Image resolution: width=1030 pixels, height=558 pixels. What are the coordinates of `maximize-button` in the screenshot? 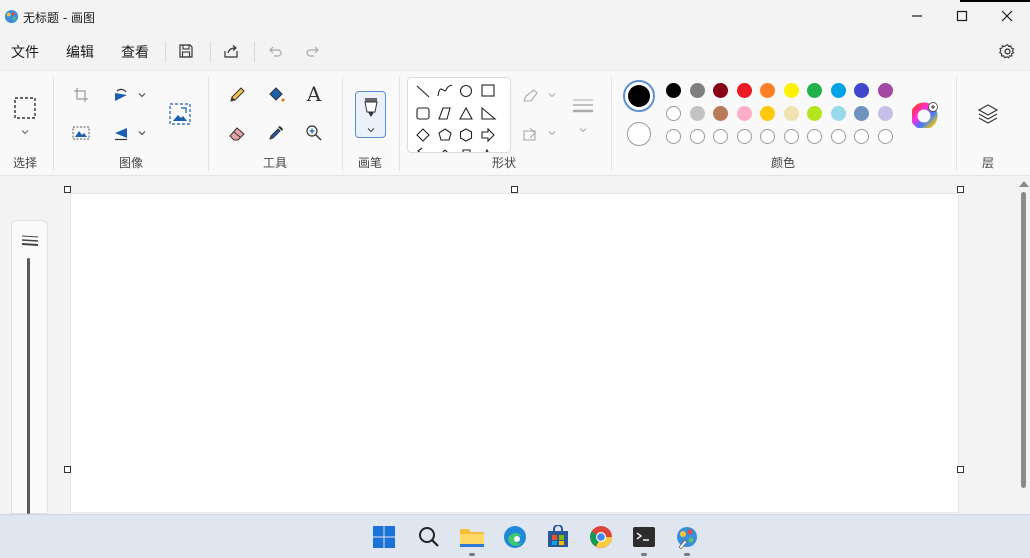 It's located at (962, 16).